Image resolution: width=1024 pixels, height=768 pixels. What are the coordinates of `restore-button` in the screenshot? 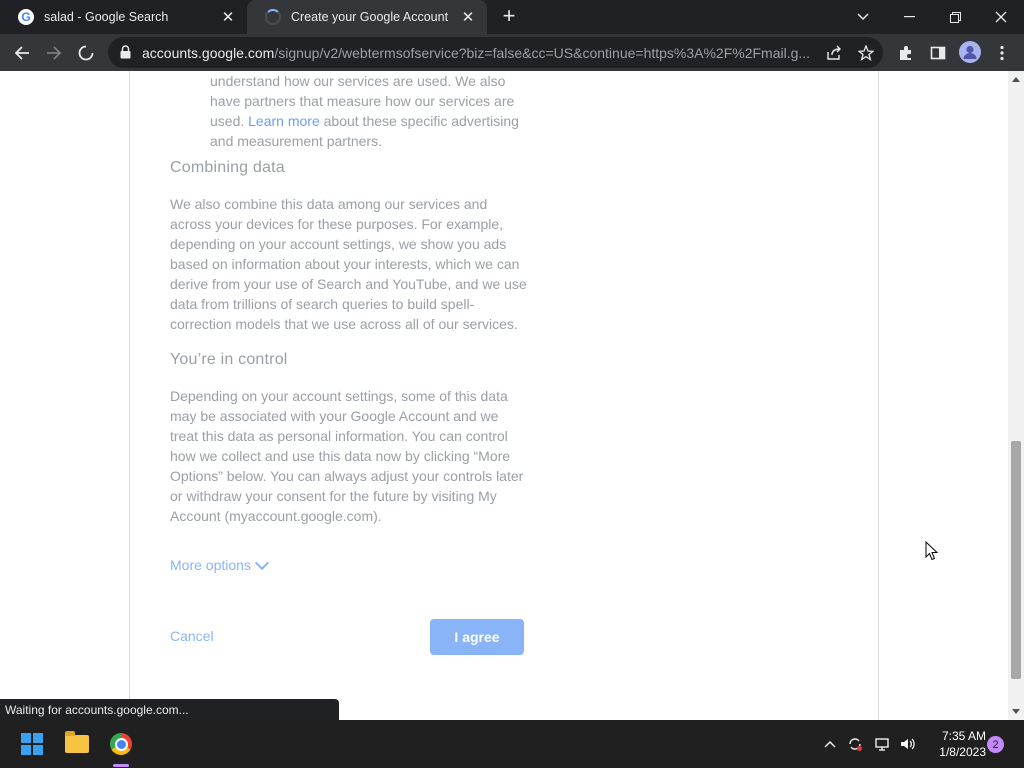 It's located at (955, 17).